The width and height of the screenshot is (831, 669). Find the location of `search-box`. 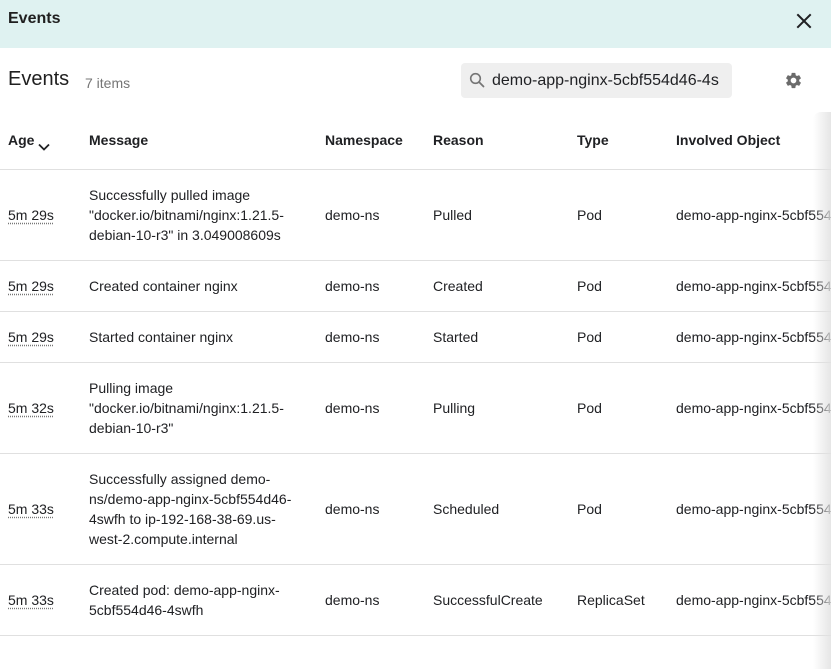

search-box is located at coordinates (596, 80).